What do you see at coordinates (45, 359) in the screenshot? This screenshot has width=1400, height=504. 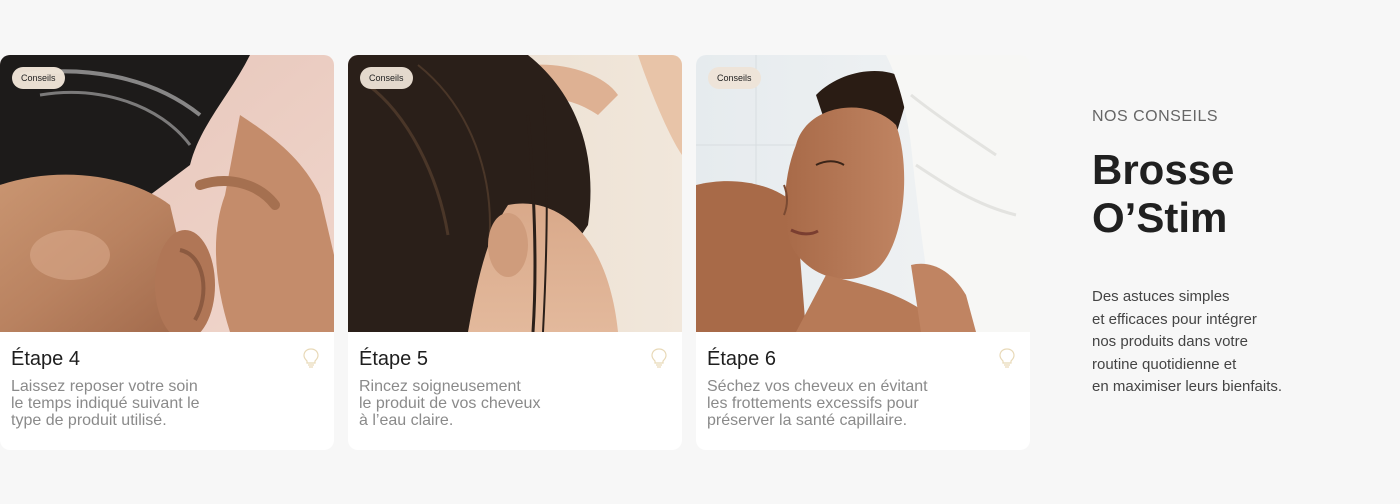 I see `step-title: Étape 4` at bounding box center [45, 359].